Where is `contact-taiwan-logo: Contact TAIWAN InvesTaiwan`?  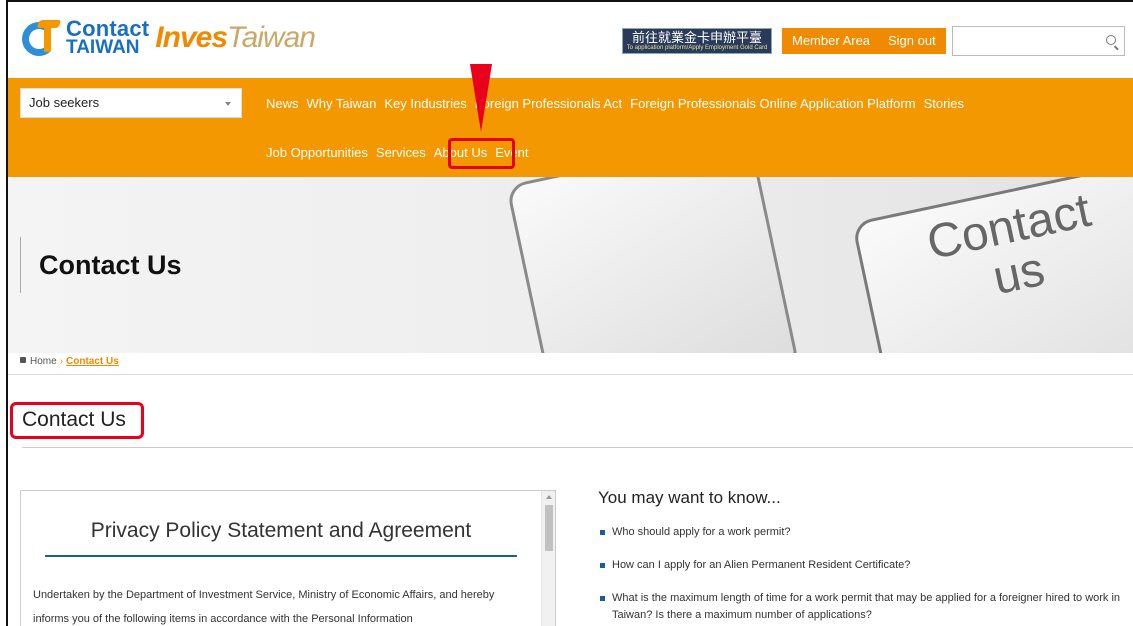
contact-taiwan-logo: Contact TAIWAN InvesTaiwan is located at coordinates (169, 38).